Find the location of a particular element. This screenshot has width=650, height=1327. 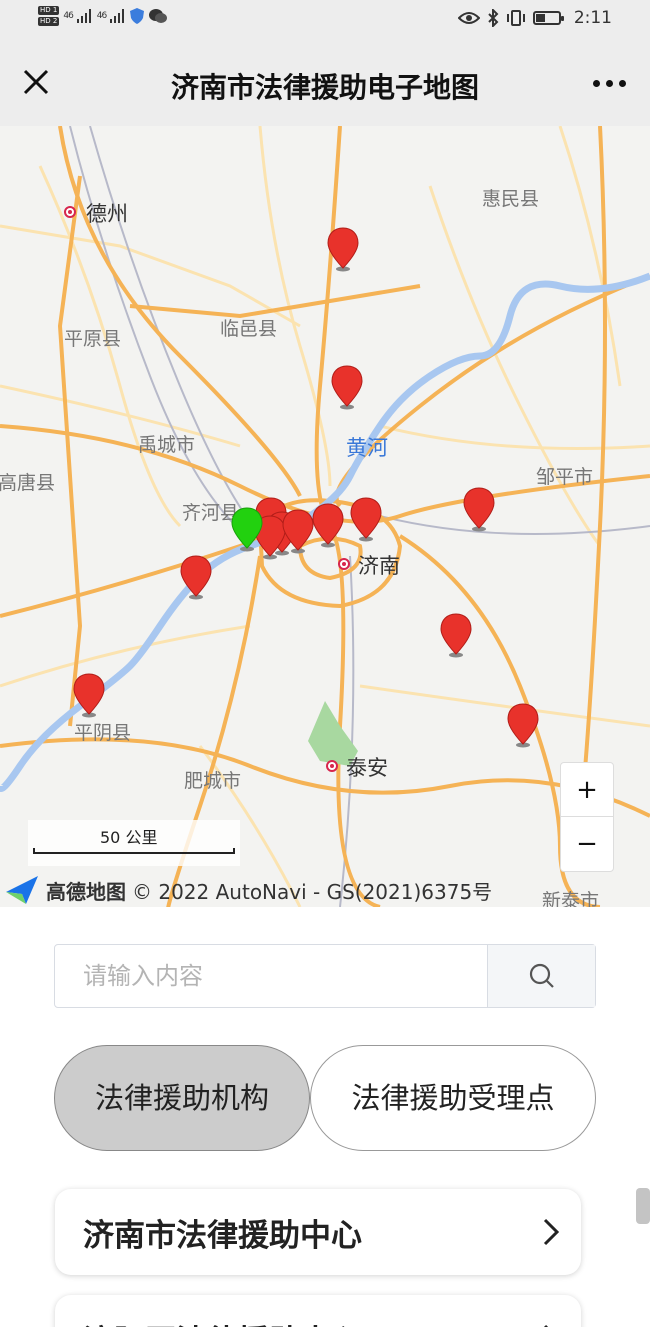

more-button is located at coordinates (609, 83).